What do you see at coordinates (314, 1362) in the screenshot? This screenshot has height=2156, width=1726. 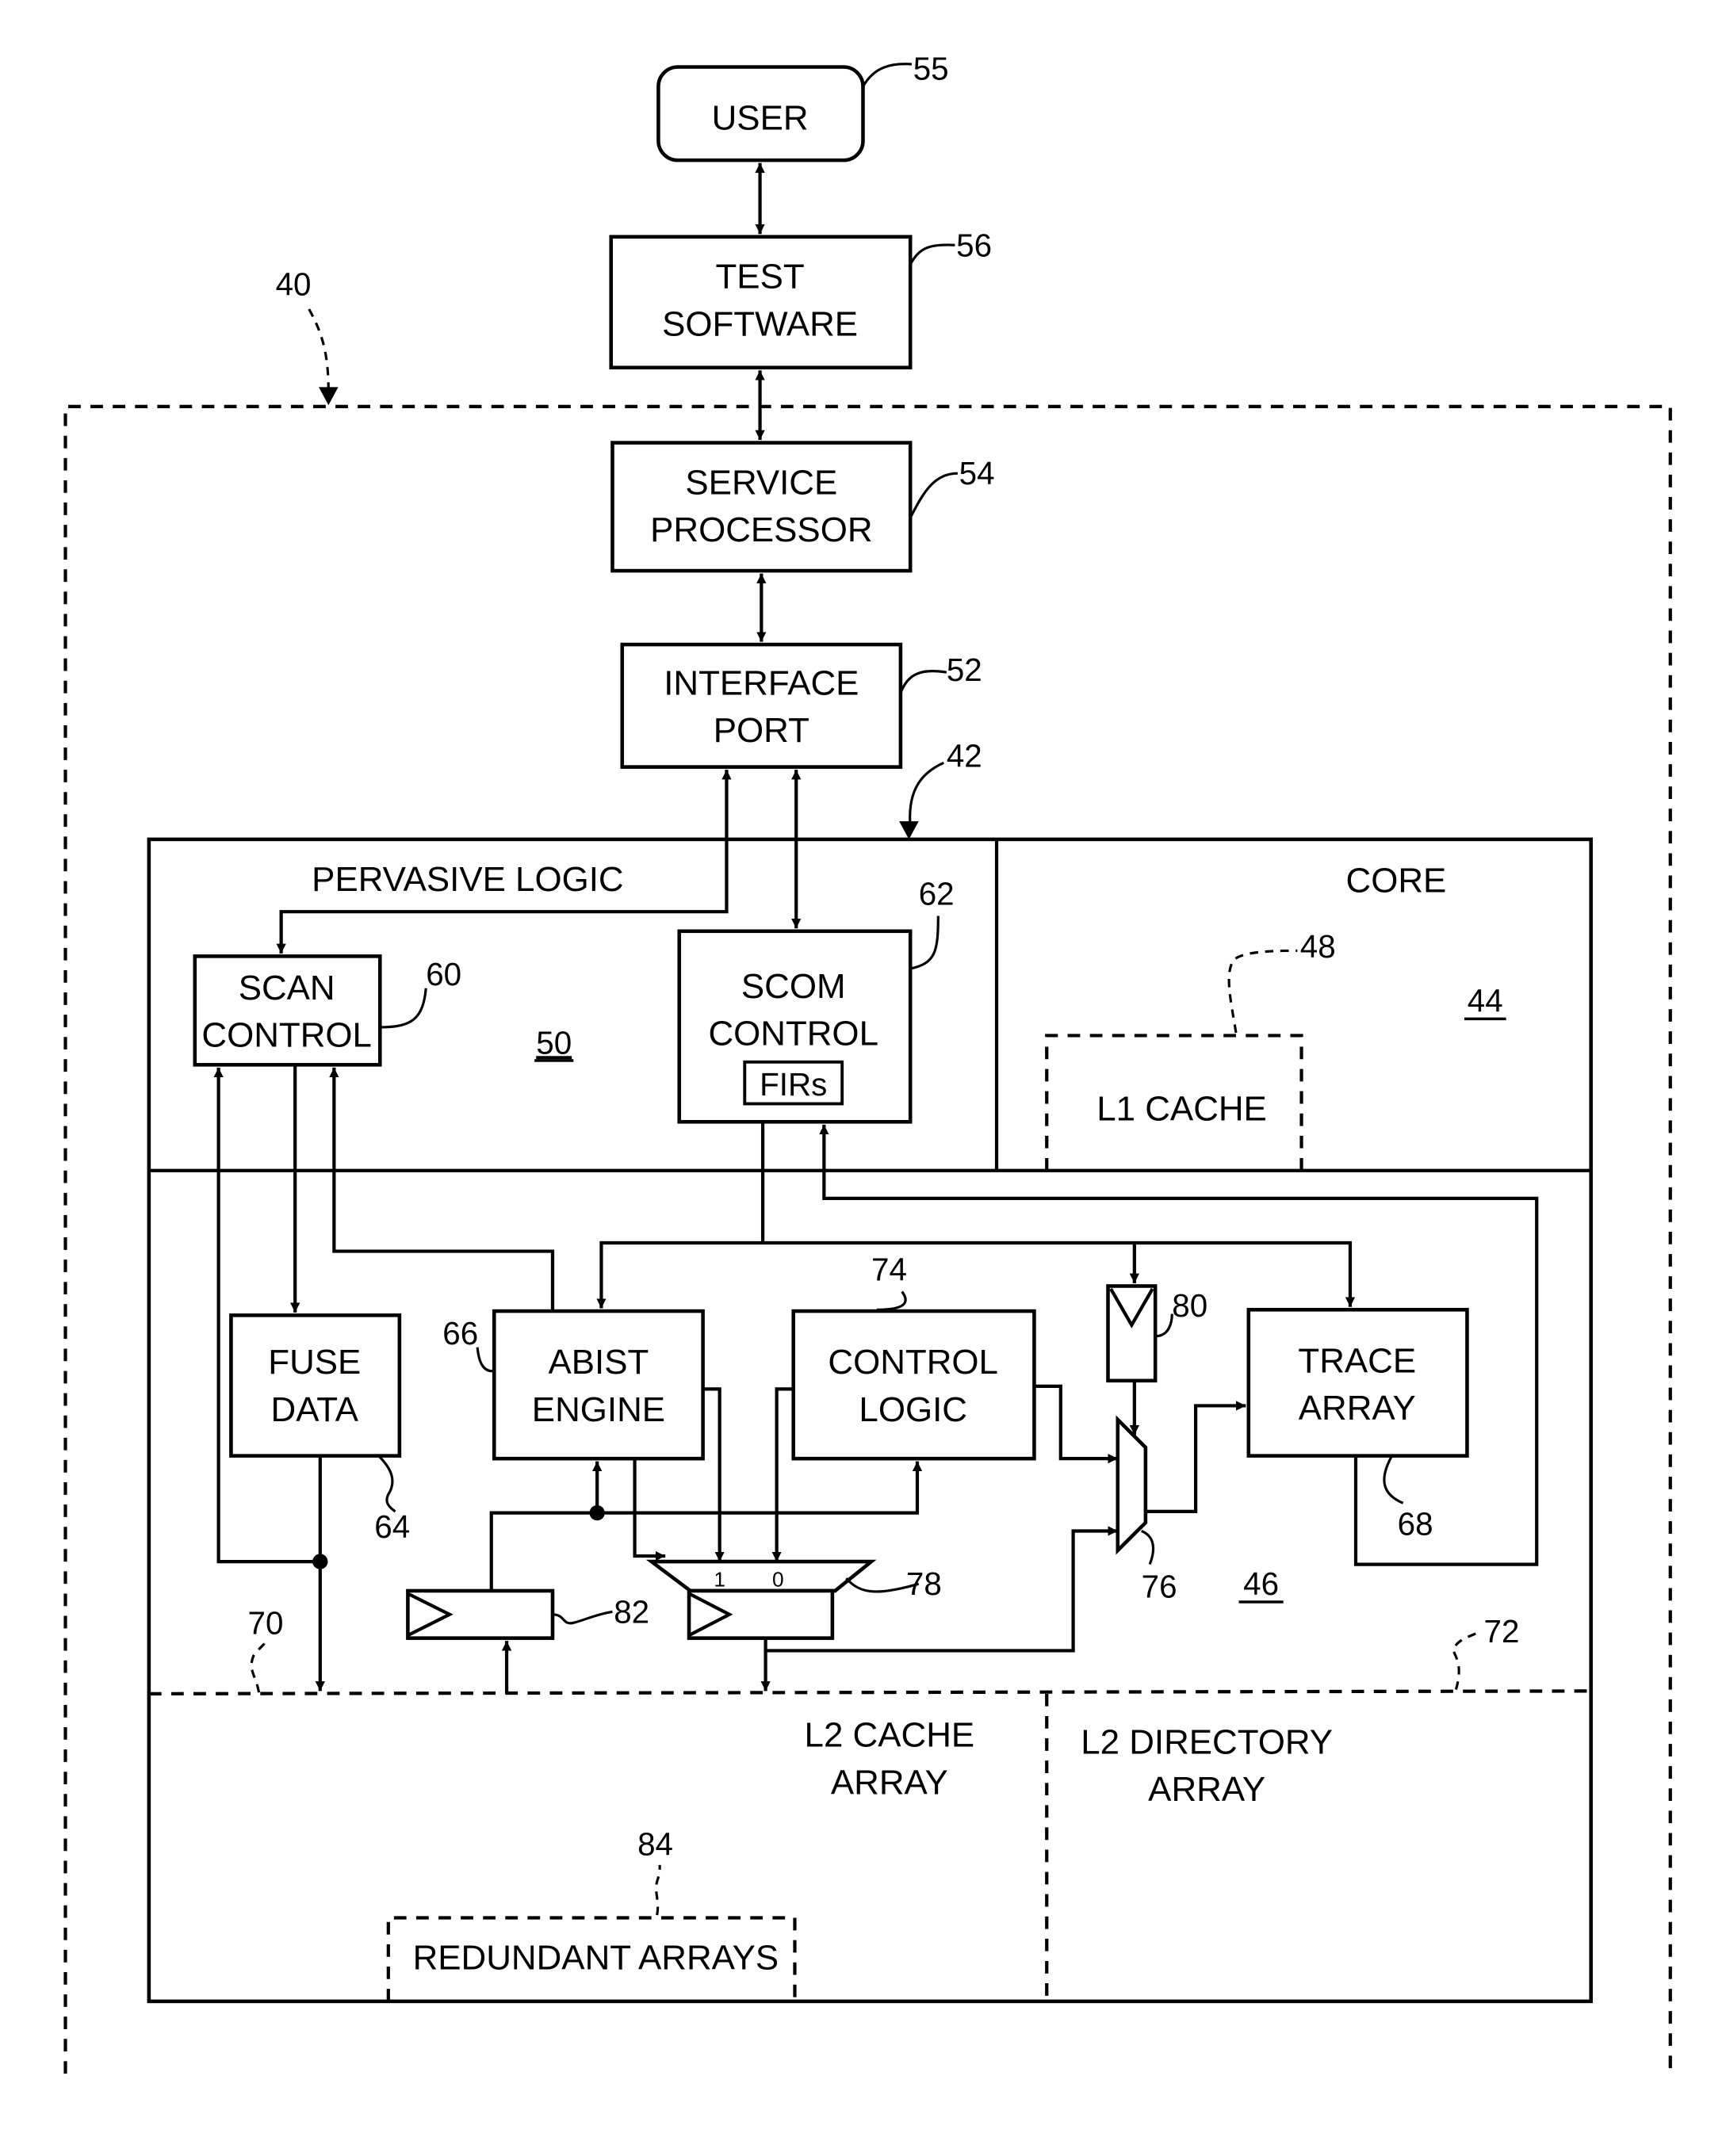 I see `fuse-data-line1: FUSE` at bounding box center [314, 1362].